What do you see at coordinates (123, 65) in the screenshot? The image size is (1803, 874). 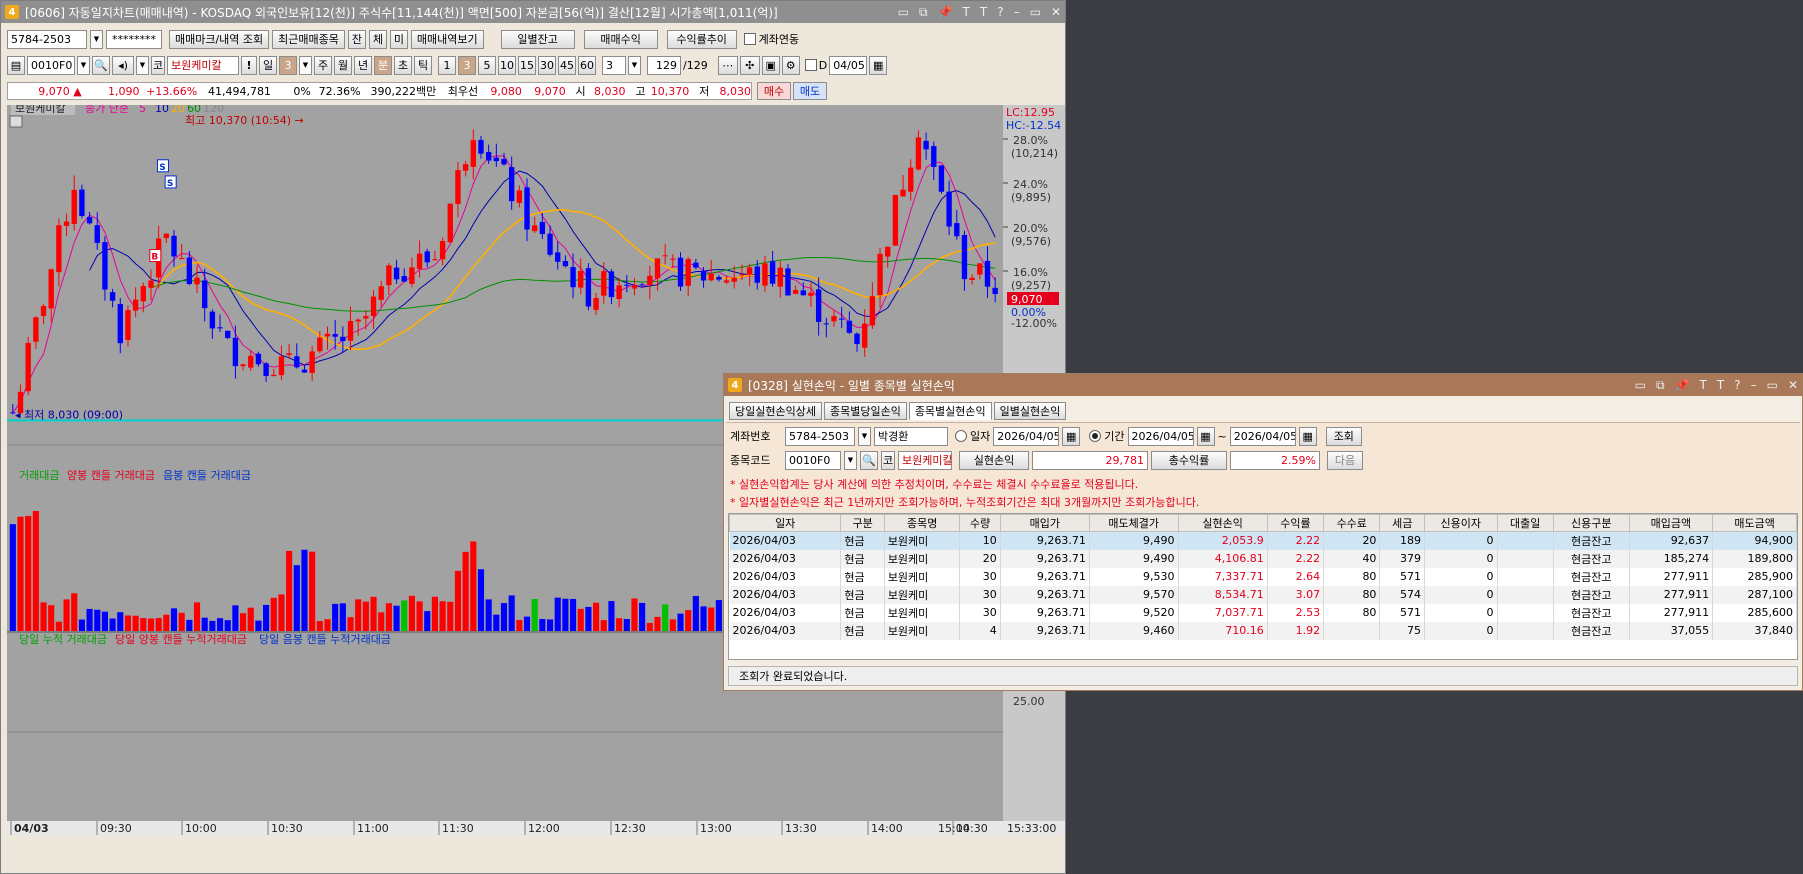 I see `speaker-icon: ◂)` at bounding box center [123, 65].